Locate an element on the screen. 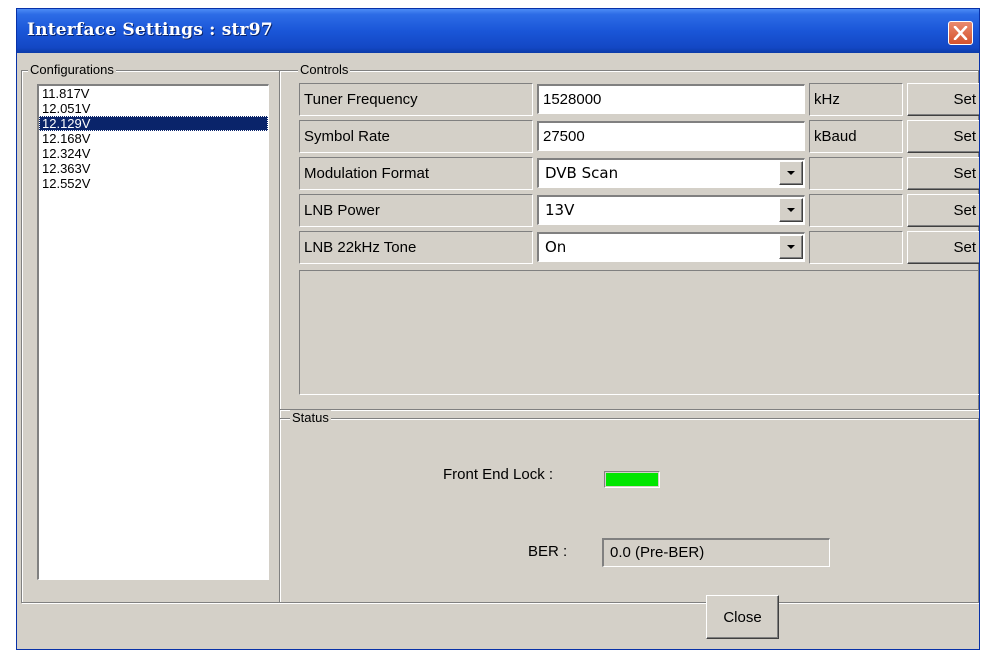  tuner-frequency-label: Tuner Frequency is located at coordinates (416, 99).